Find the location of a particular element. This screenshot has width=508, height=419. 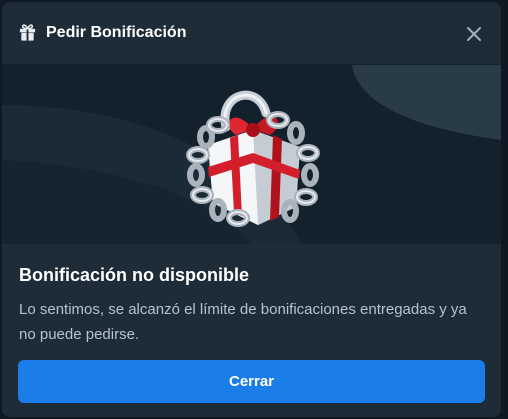

dialog-header: Pedir Bonificación is located at coordinates (251, 33).